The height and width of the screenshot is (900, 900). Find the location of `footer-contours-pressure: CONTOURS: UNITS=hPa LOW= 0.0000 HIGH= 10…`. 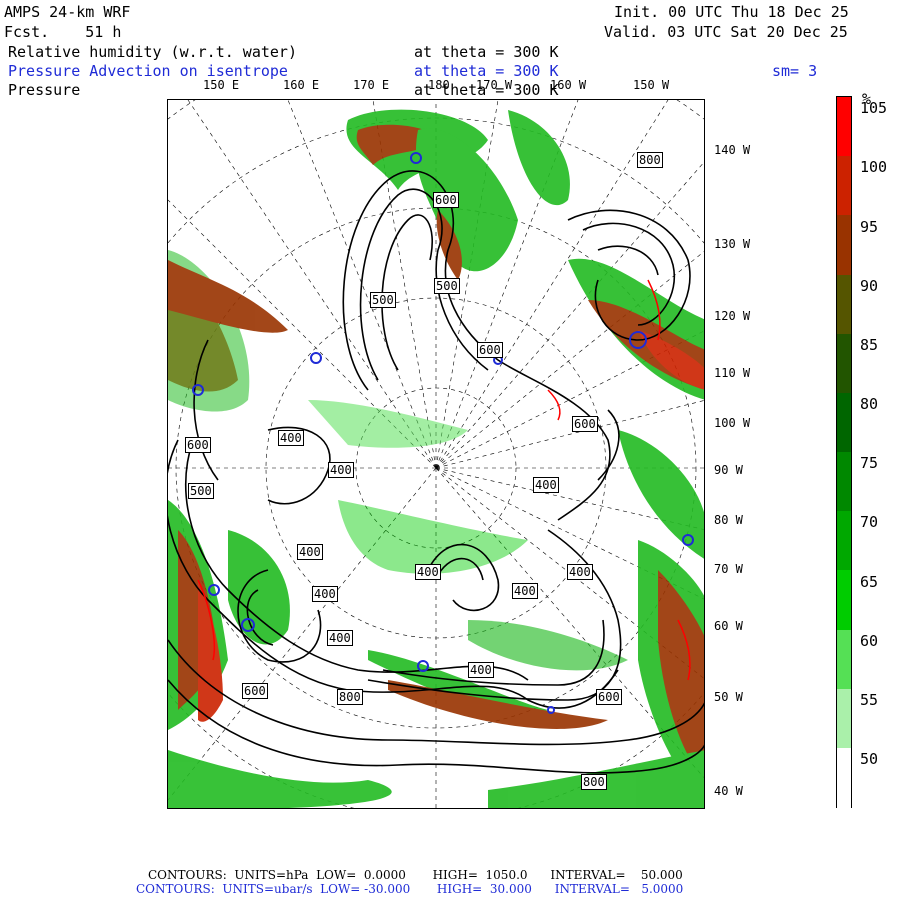

footer-contours-pressure: CONTOURS: UNITS=hPa LOW= 0.0000 HIGH= 10… is located at coordinates (415, 875).